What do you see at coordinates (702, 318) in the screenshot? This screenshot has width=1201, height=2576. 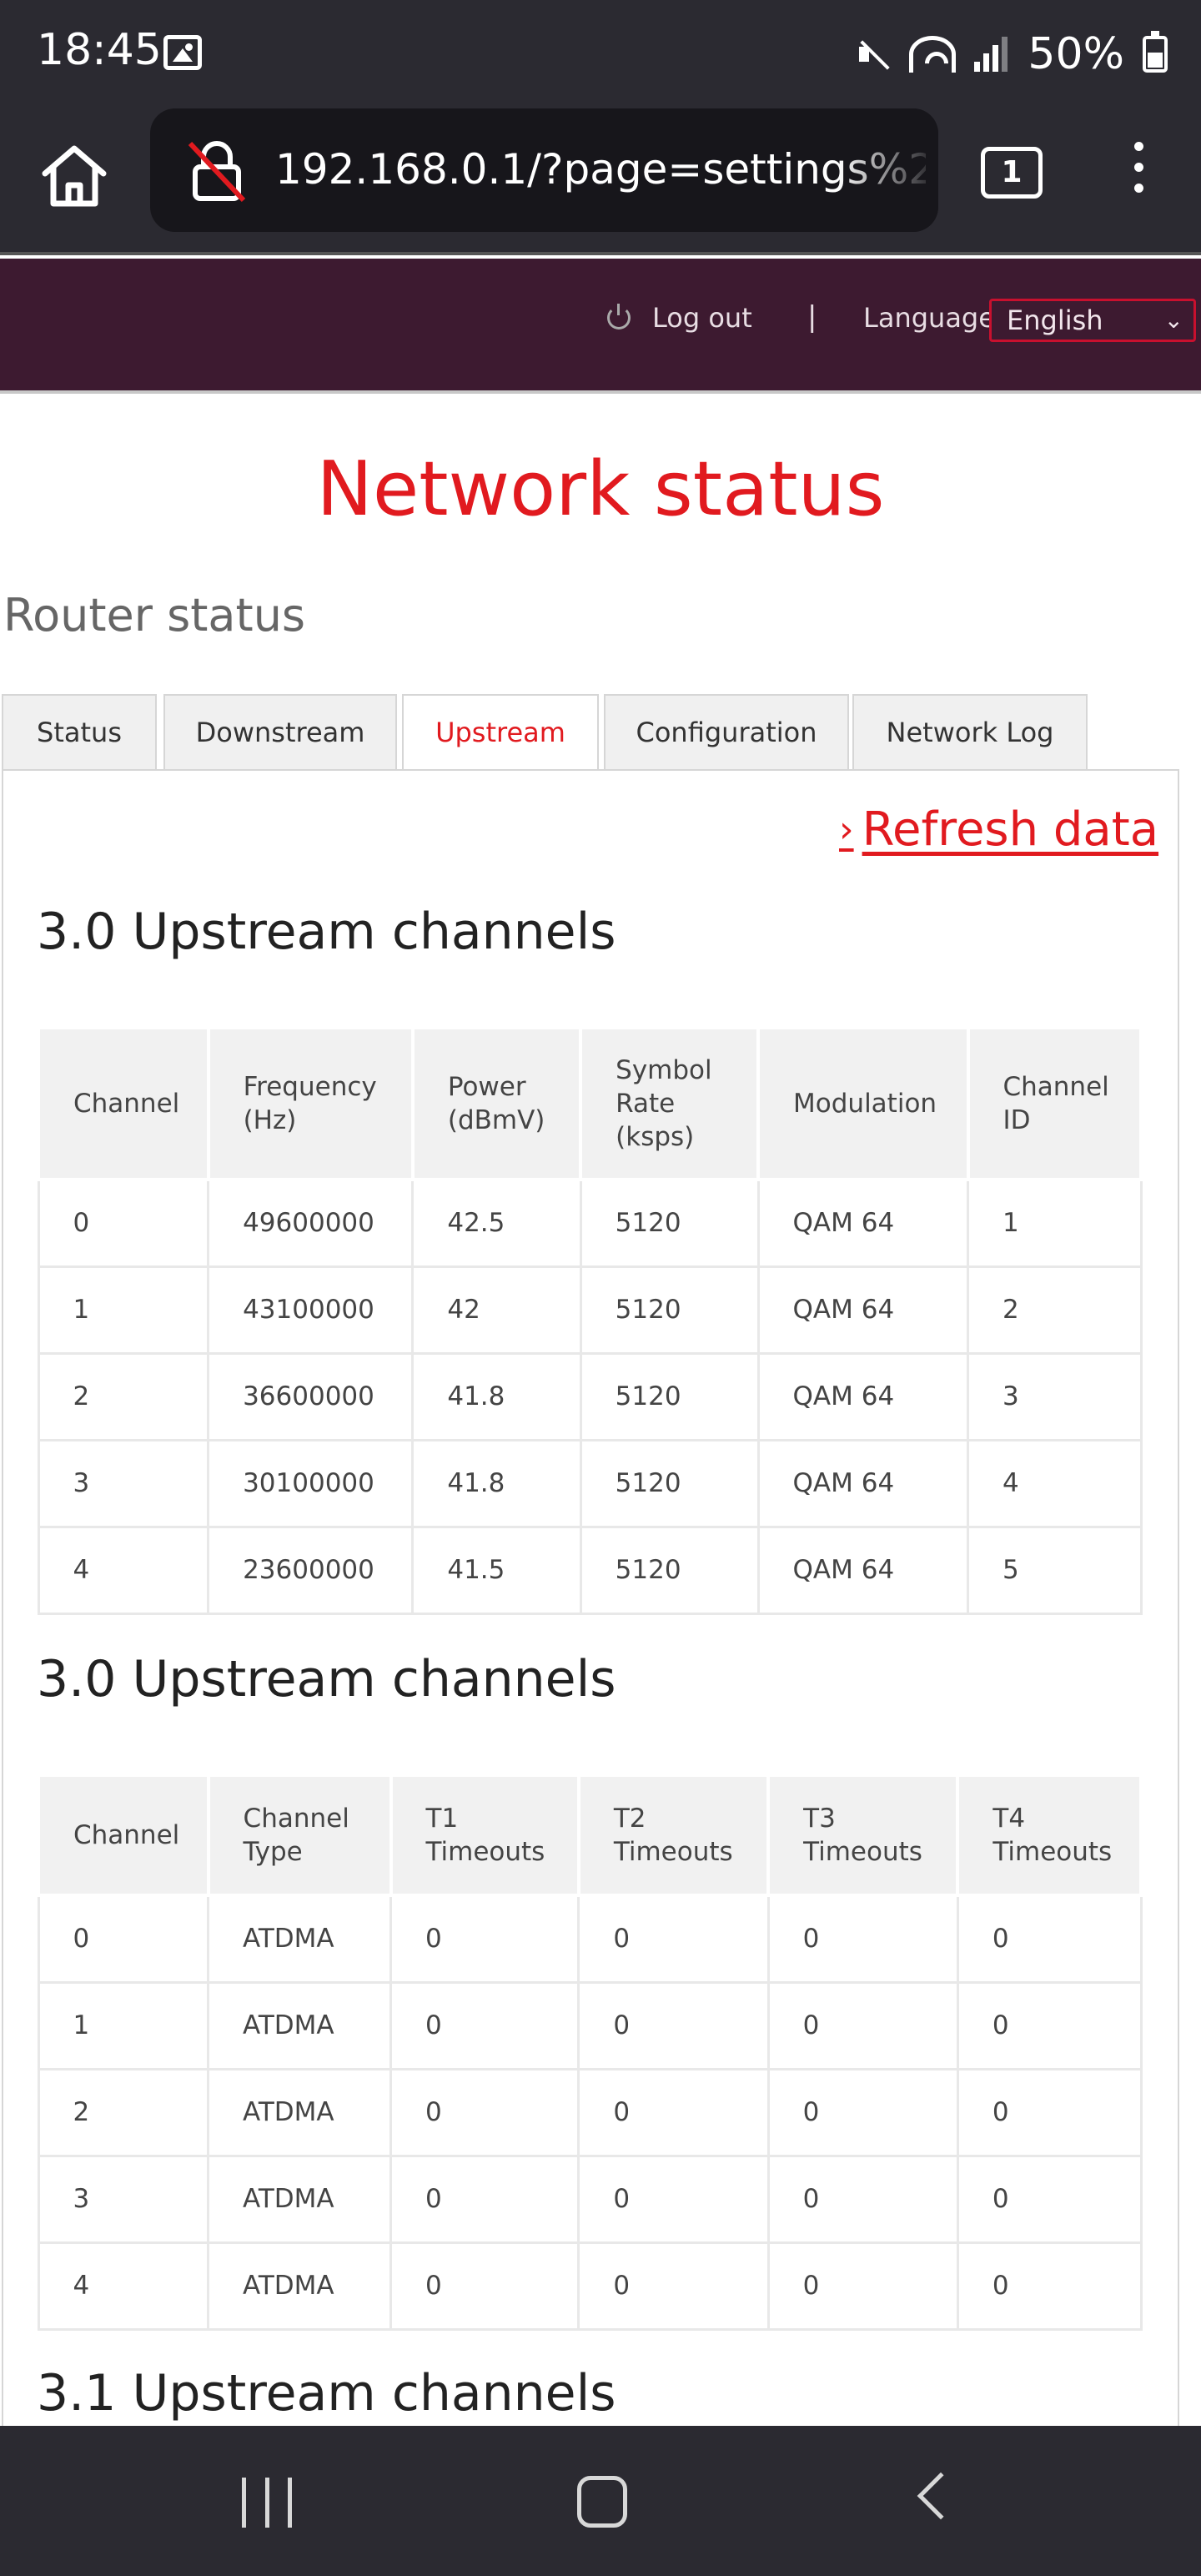 I see `logout-label: Log out` at bounding box center [702, 318].